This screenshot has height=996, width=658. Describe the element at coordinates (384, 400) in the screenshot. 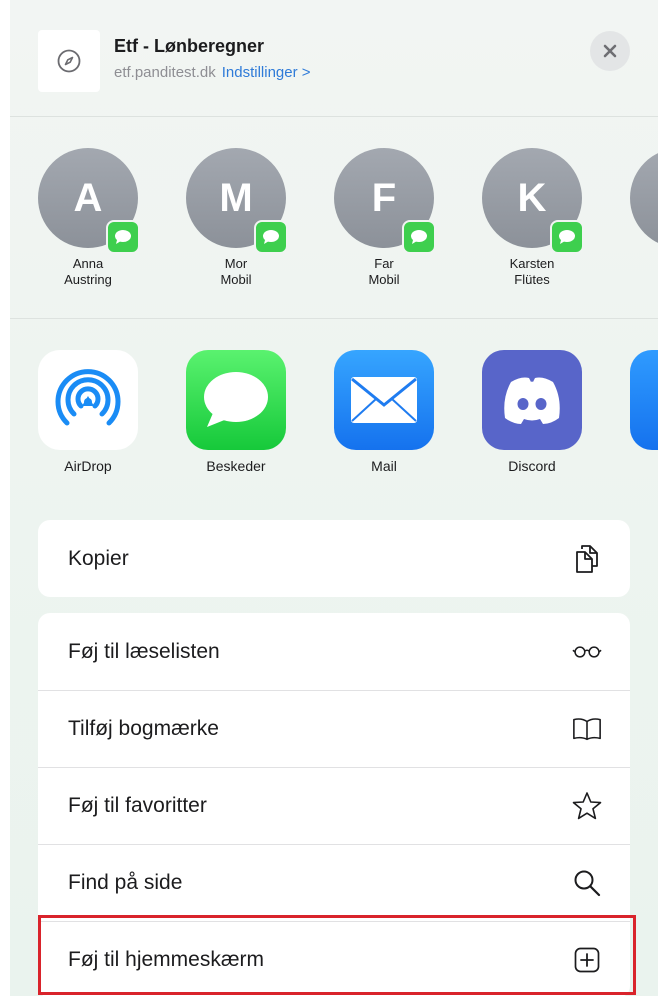

I see `mail-icon` at that location.